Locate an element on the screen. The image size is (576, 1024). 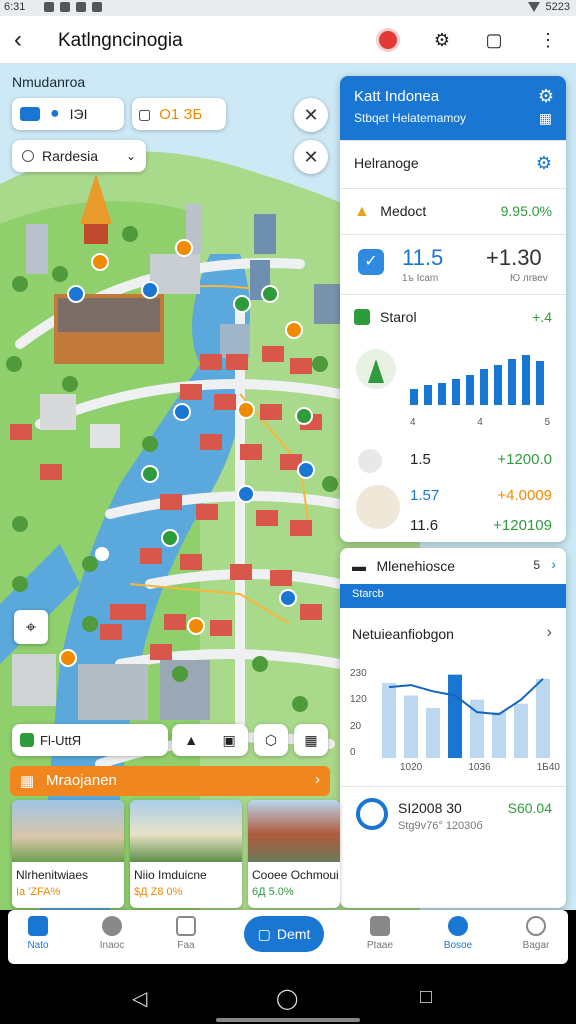
close-button: ✕ is located at coordinates (311, 157).